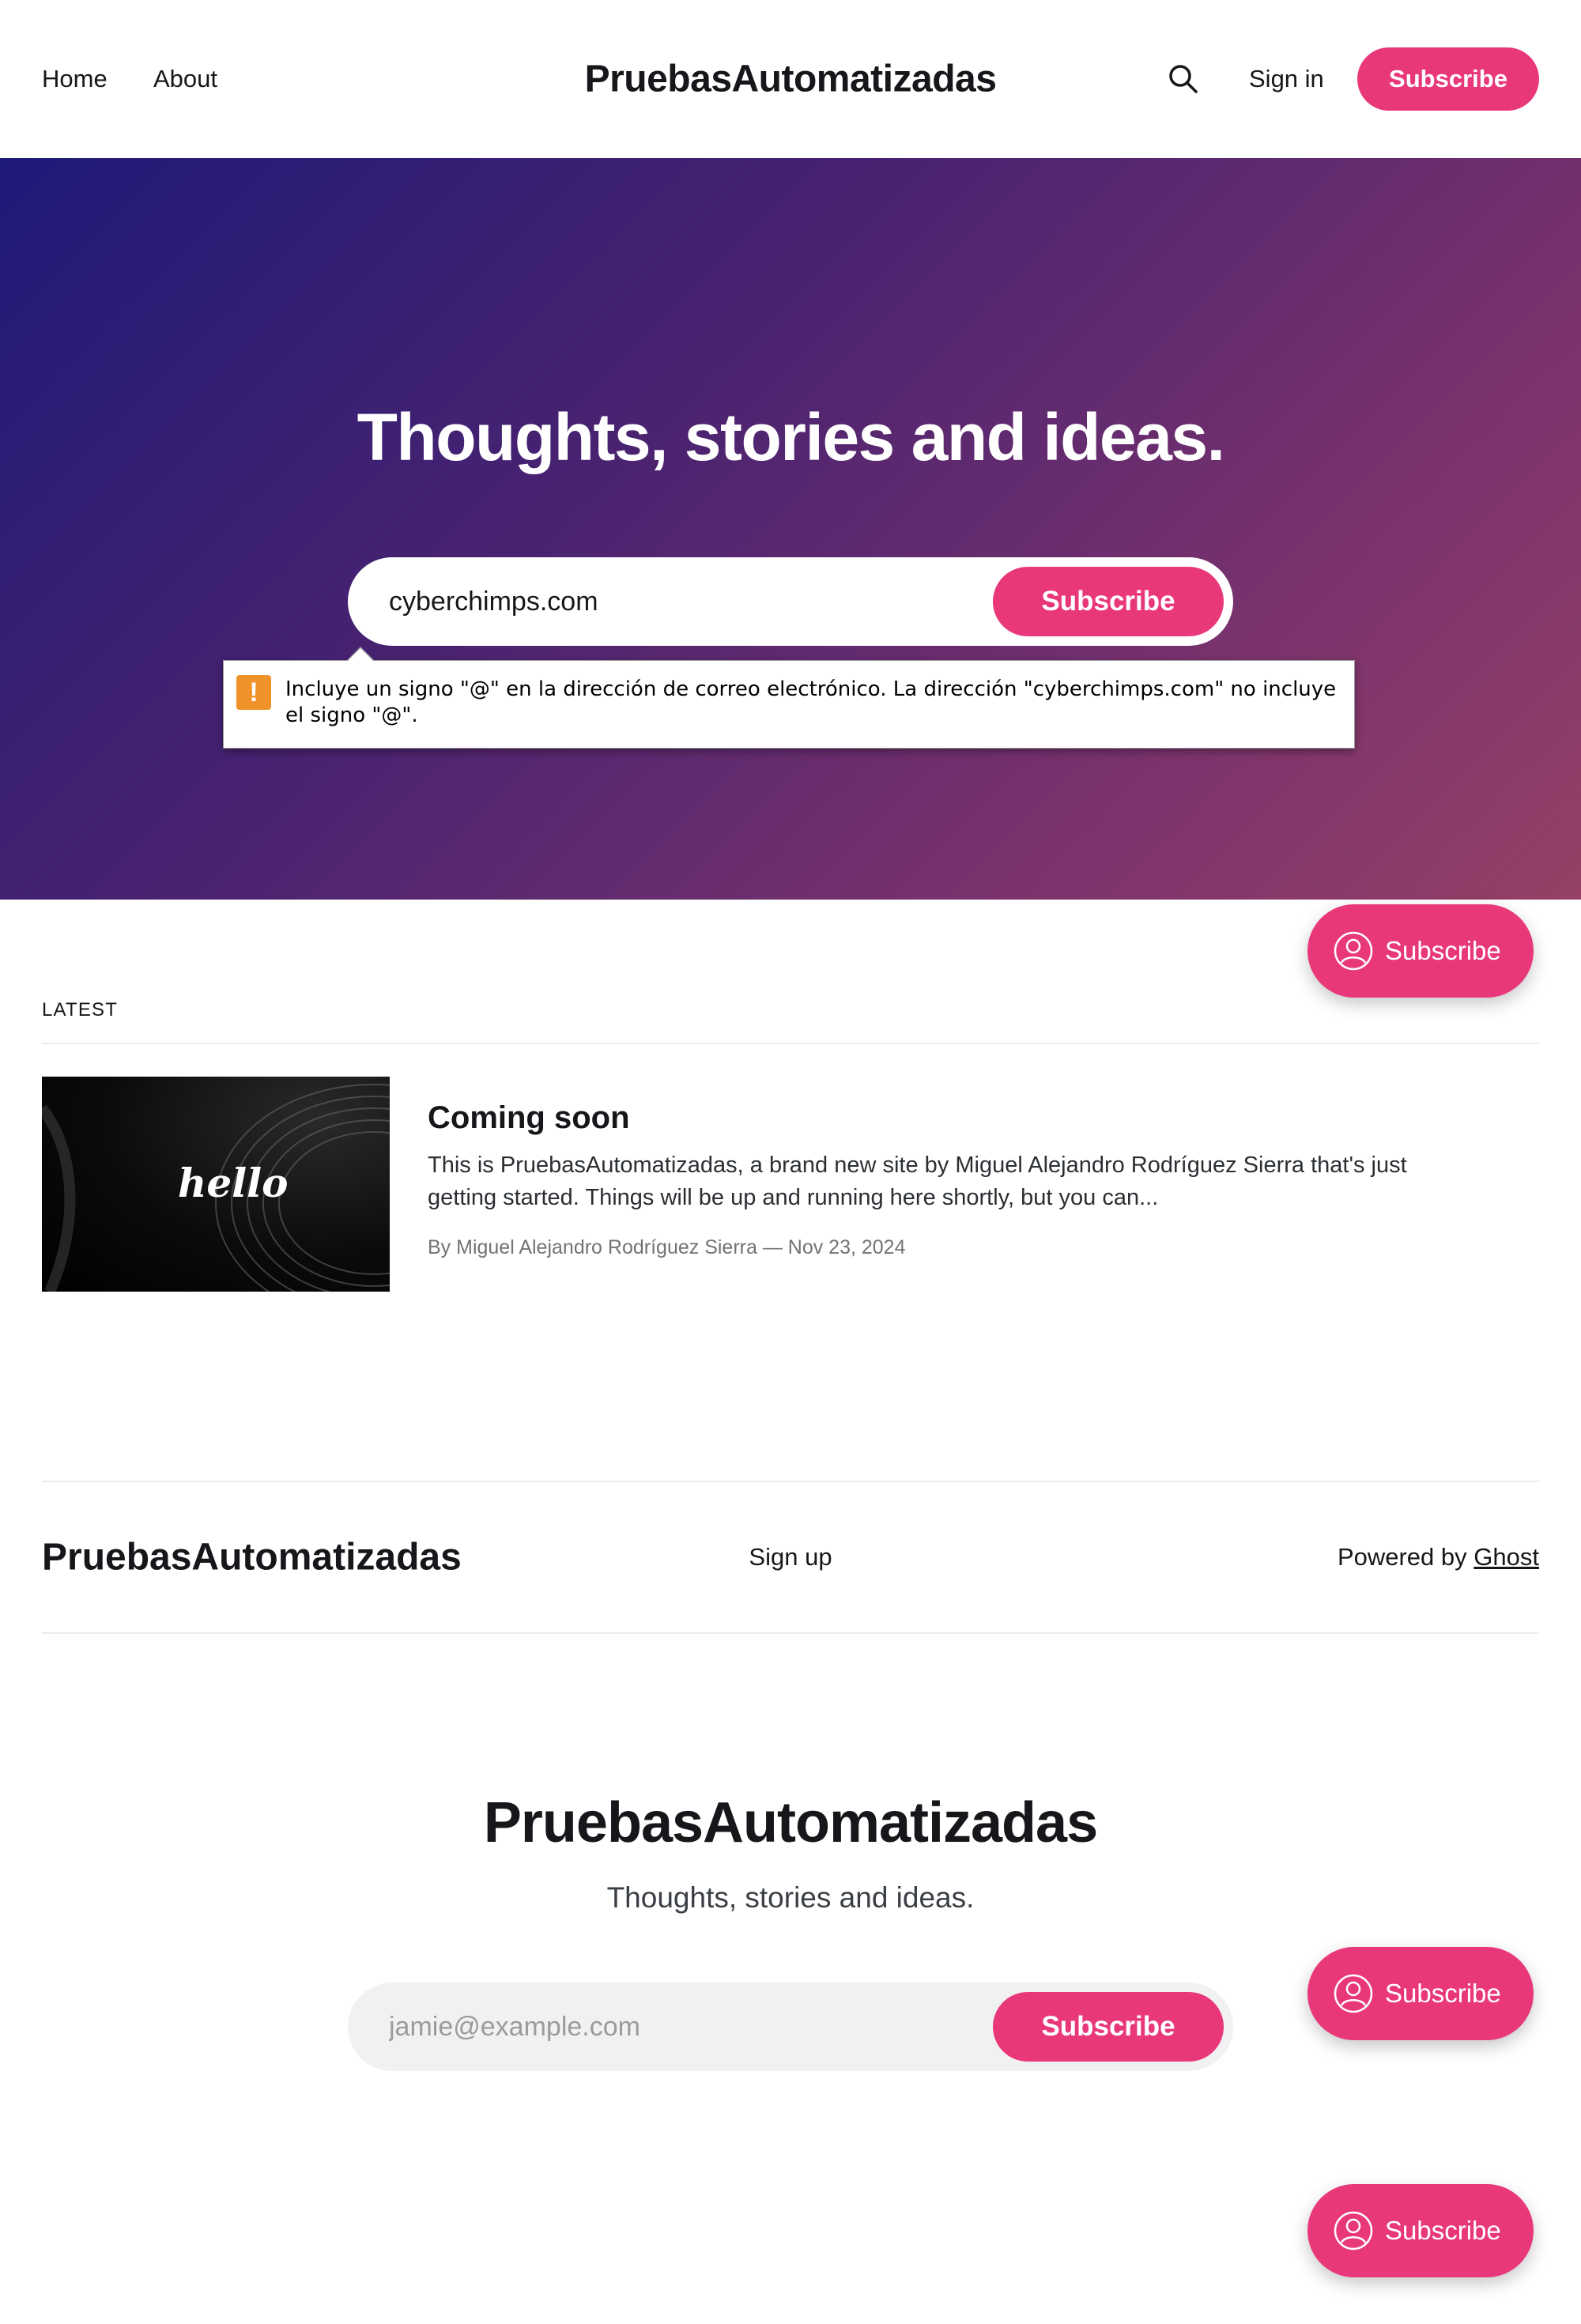  Describe the element at coordinates (529, 1118) in the screenshot. I see `post-title: Coming soon` at that location.